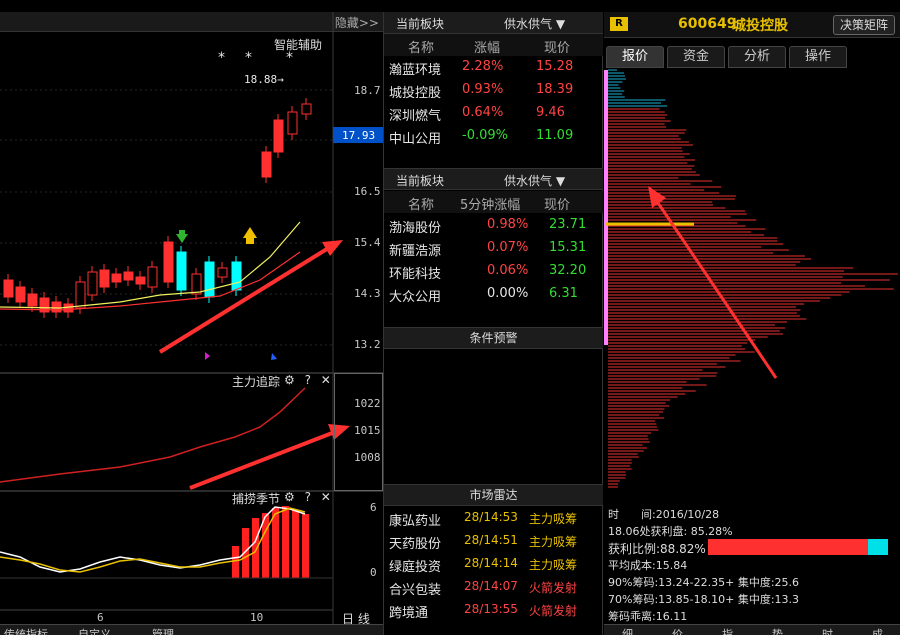 The image size is (900, 635). Describe the element at coordinates (367, 457) in the screenshot. I see `y-tick: 1008` at that location.